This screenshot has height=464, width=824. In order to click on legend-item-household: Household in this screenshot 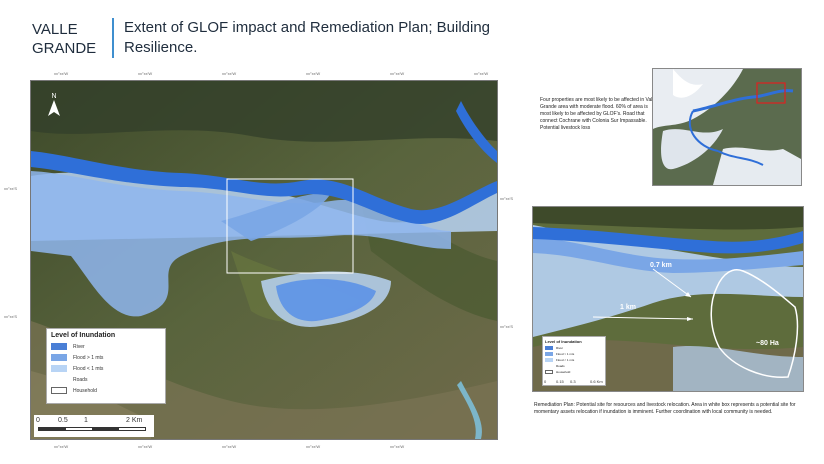, I will do `click(106, 390)`.